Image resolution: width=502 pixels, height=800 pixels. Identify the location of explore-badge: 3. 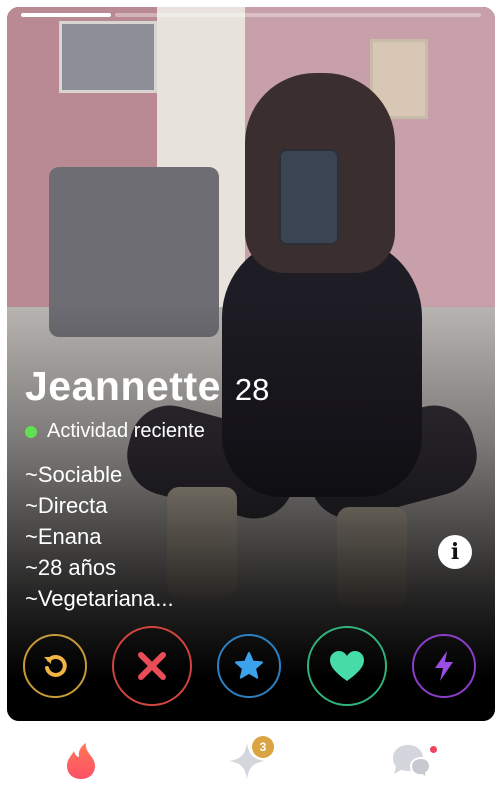
(263, 747).